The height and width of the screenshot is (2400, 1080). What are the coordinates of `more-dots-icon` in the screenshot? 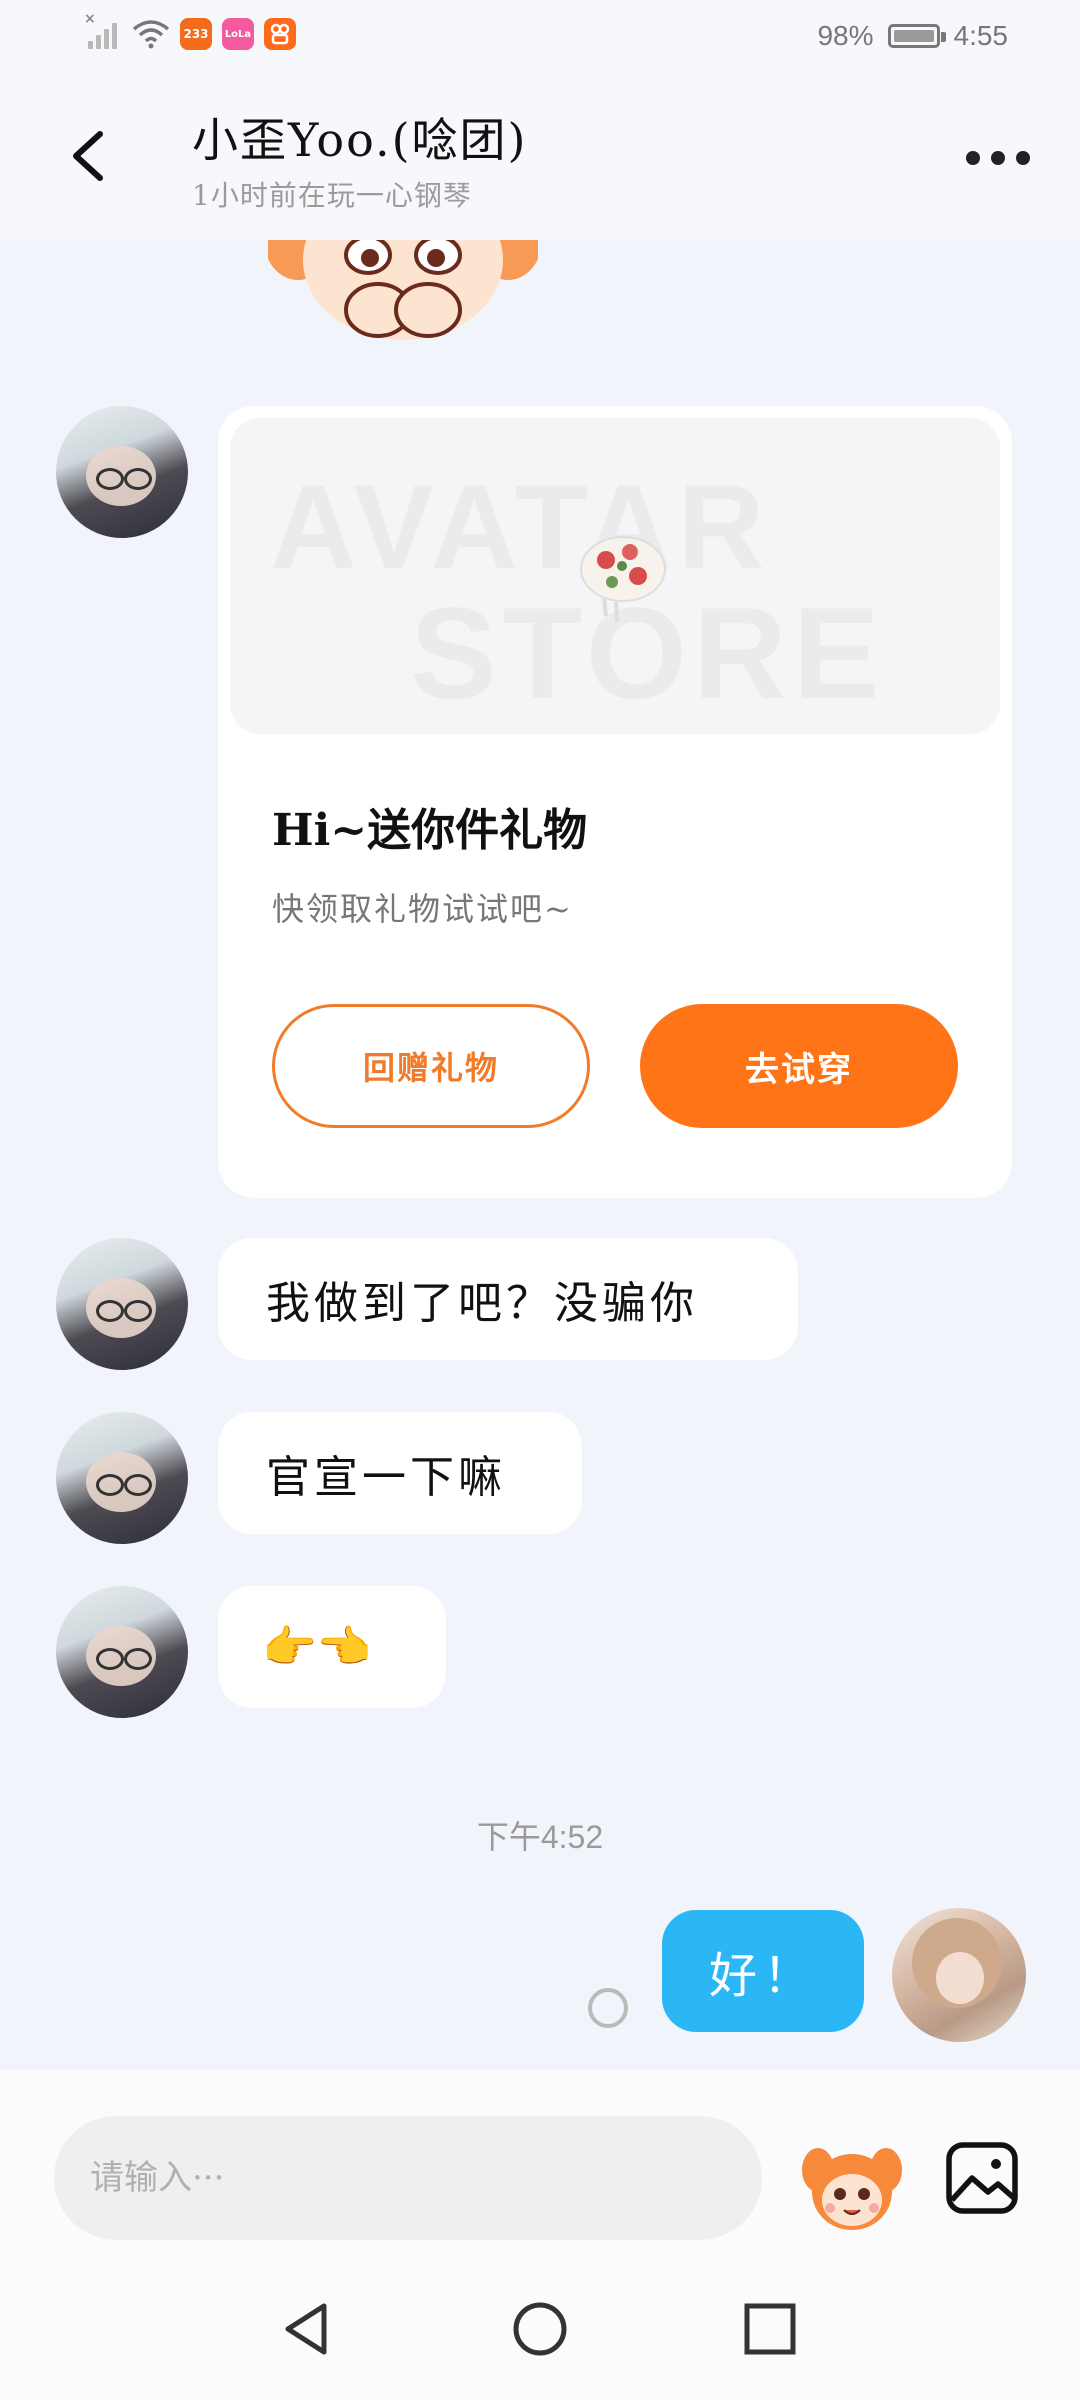 It's located at (998, 158).